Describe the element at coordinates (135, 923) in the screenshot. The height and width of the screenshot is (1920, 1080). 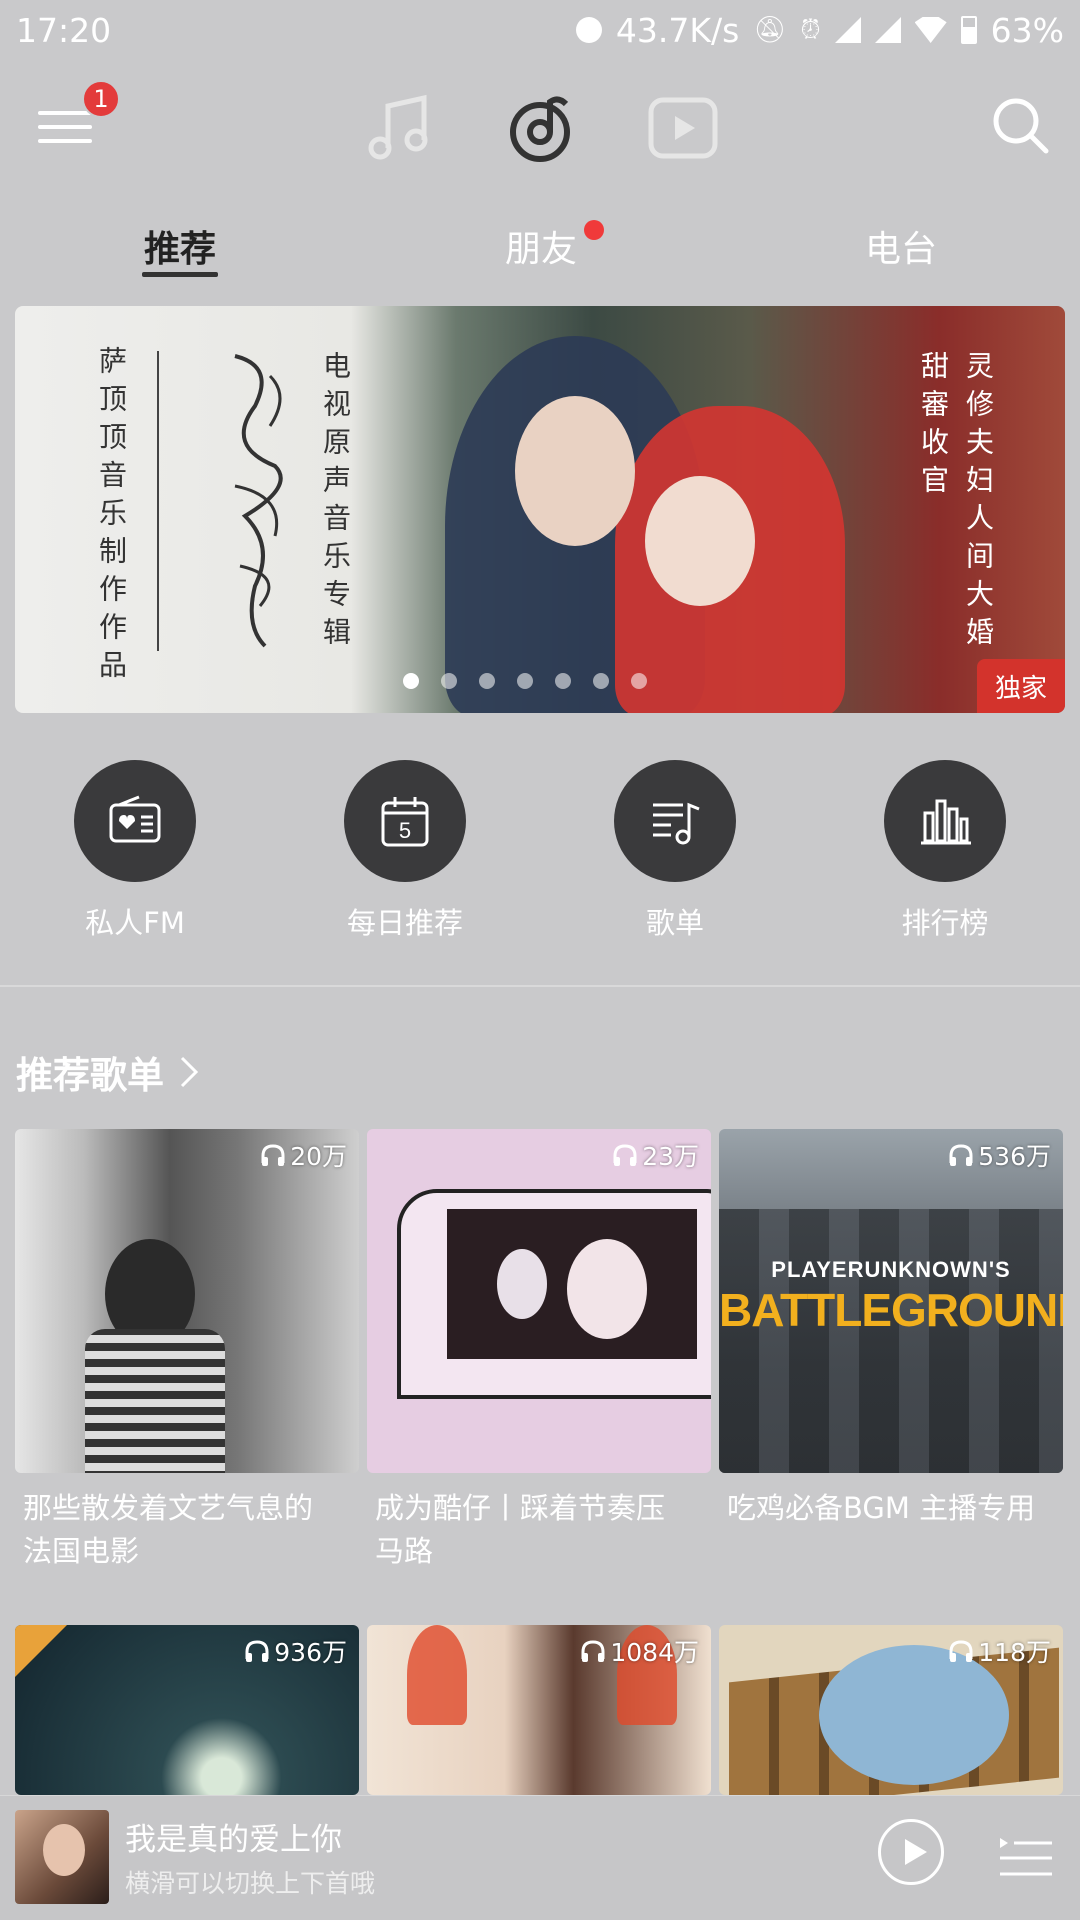
I see `entry-label: 私人FM` at that location.